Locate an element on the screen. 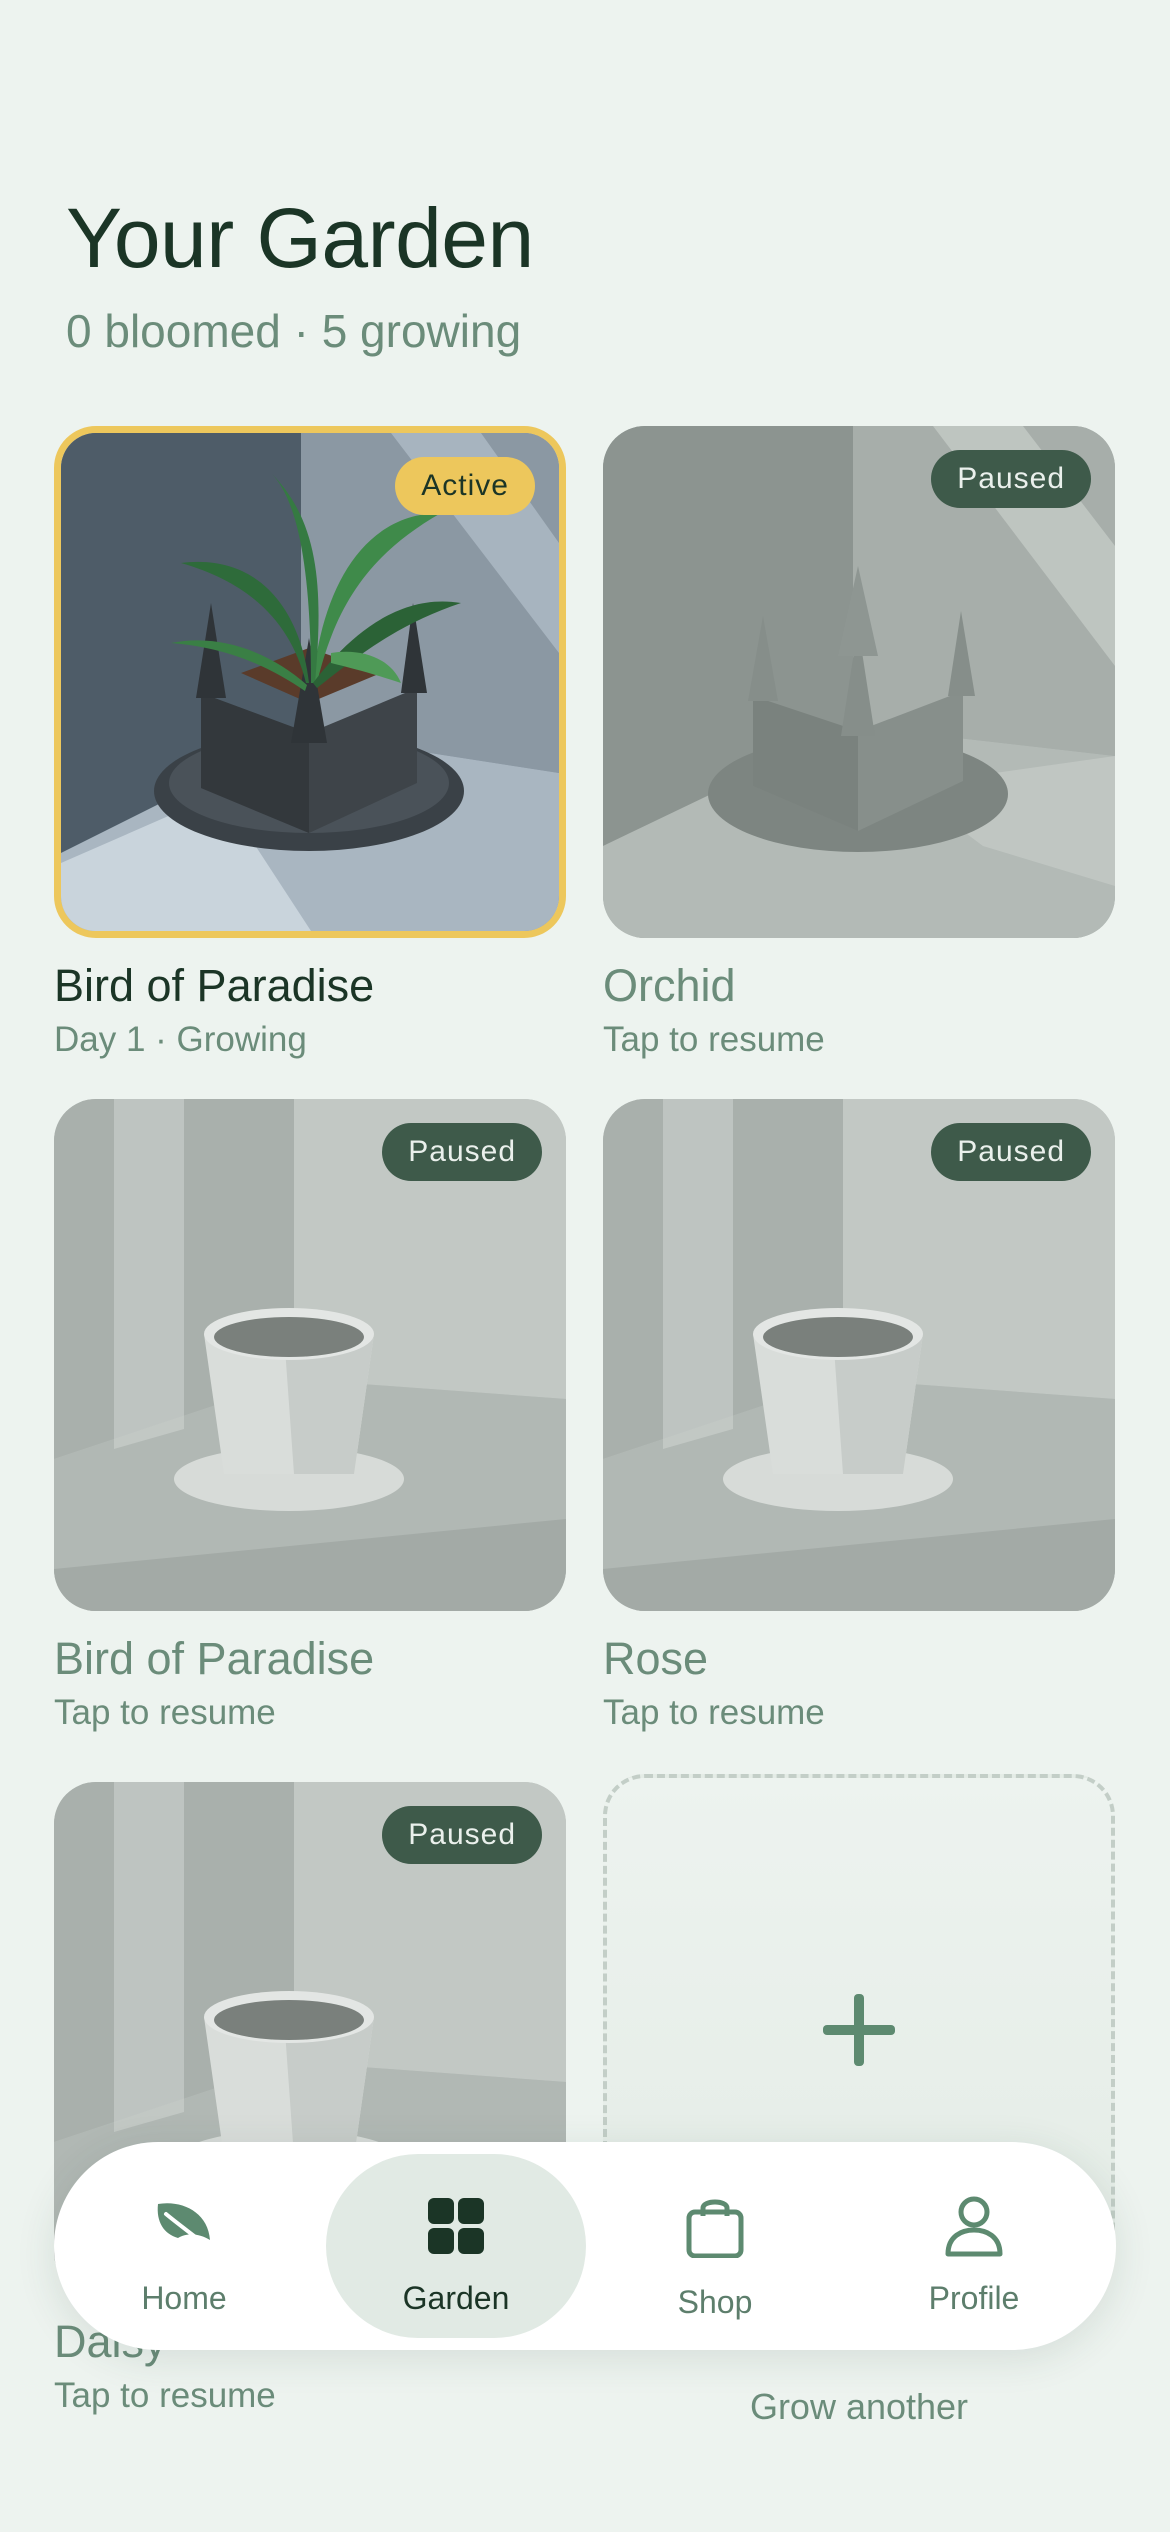 Image resolution: width=1170 pixels, height=2532 pixels. plant-card: Paused Orchid Tap to resume is located at coordinates (859, 742).